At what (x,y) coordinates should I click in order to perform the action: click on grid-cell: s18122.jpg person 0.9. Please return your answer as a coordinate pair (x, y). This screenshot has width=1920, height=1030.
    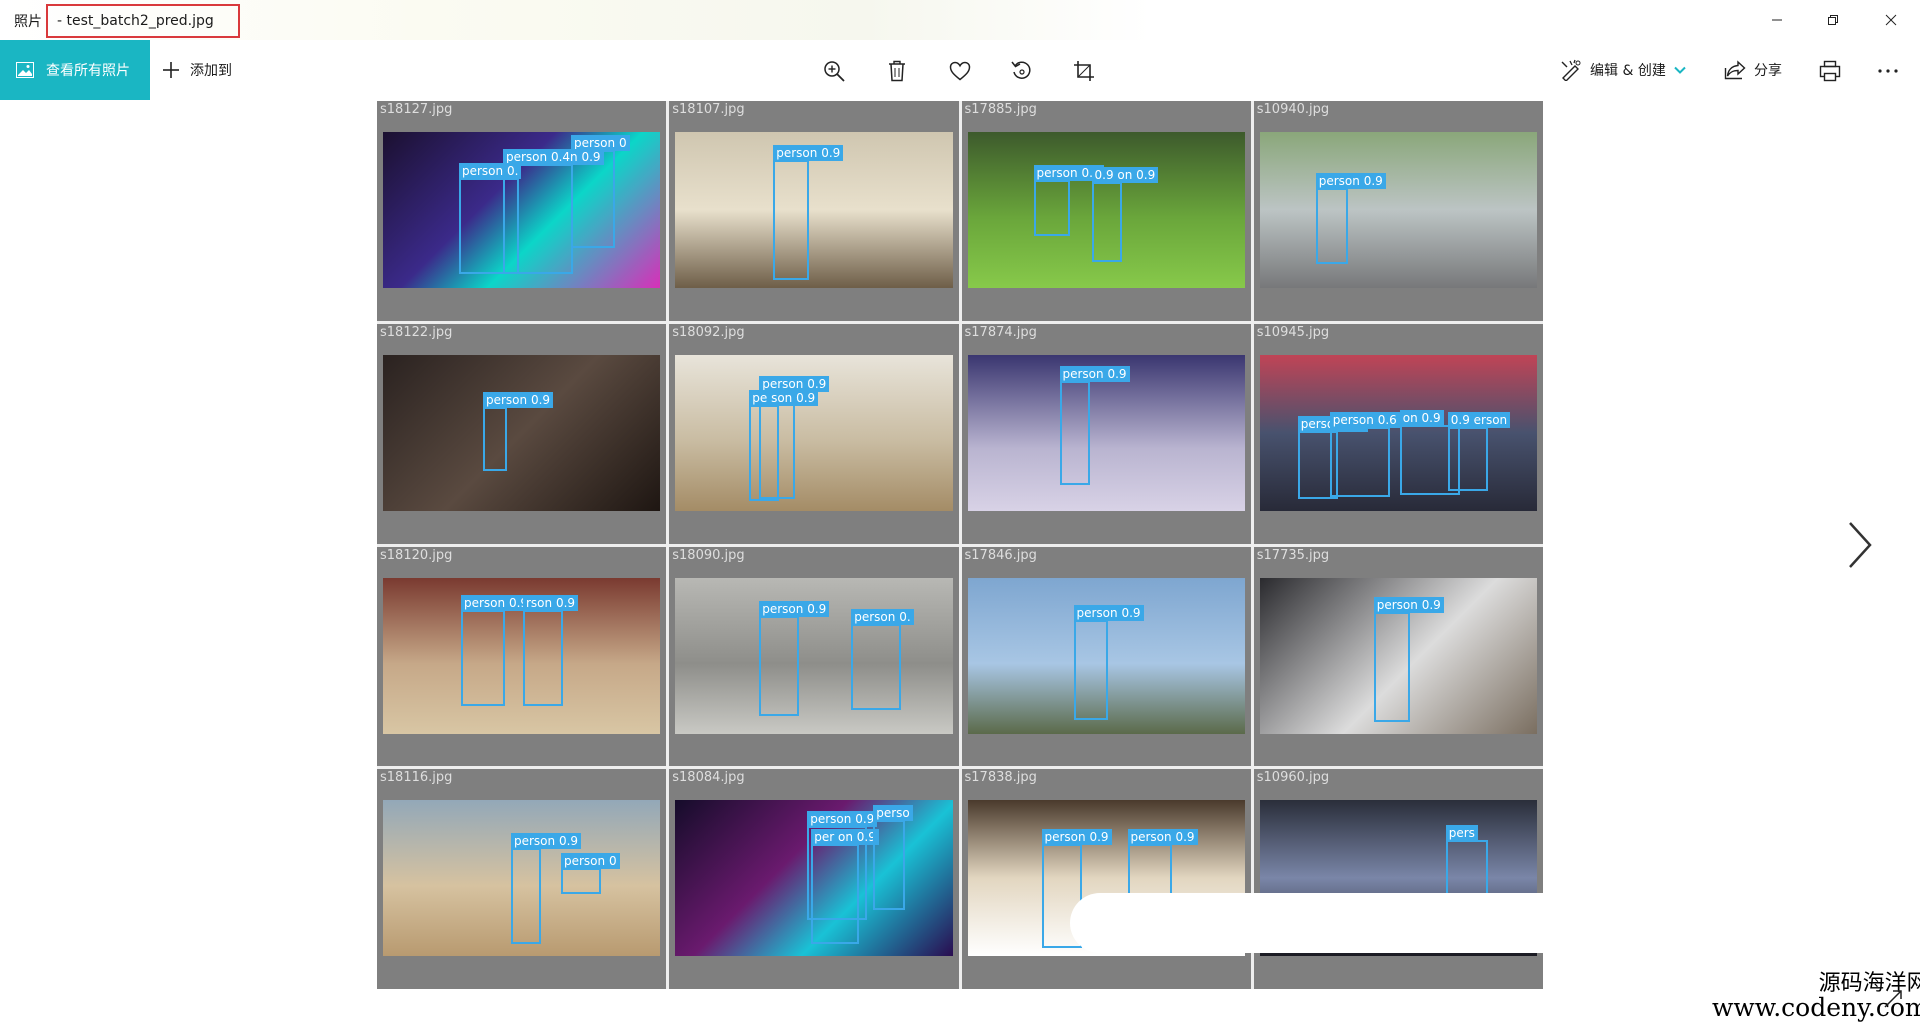
    Looking at the image, I should click on (522, 433).